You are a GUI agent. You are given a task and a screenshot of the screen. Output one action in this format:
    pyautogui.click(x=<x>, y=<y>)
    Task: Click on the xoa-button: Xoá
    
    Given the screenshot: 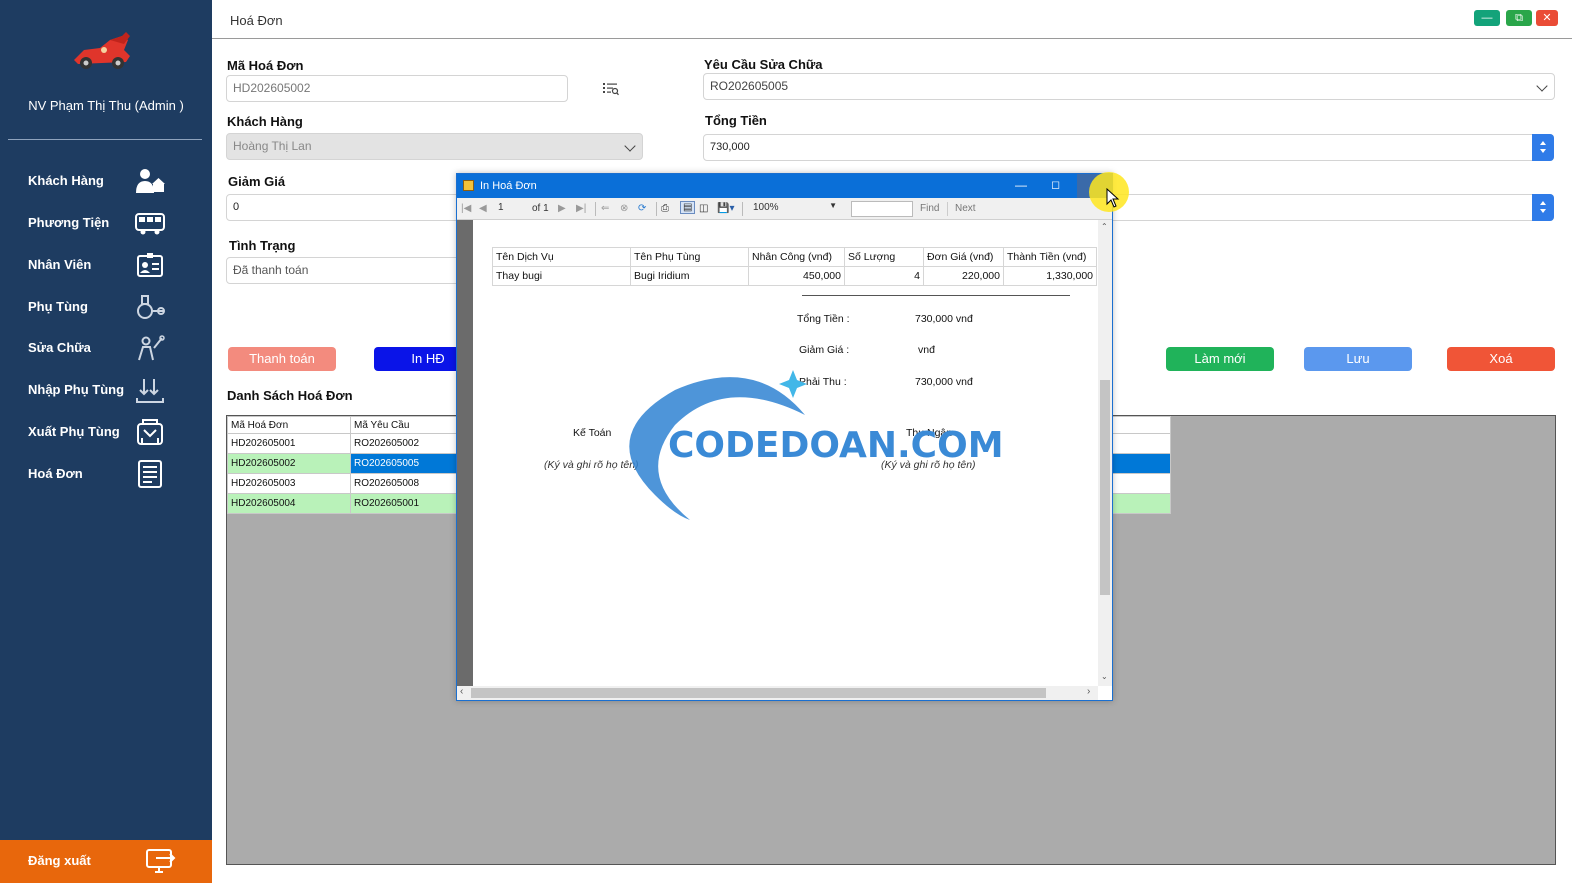 What is the action you would take?
    pyautogui.click(x=1501, y=359)
    